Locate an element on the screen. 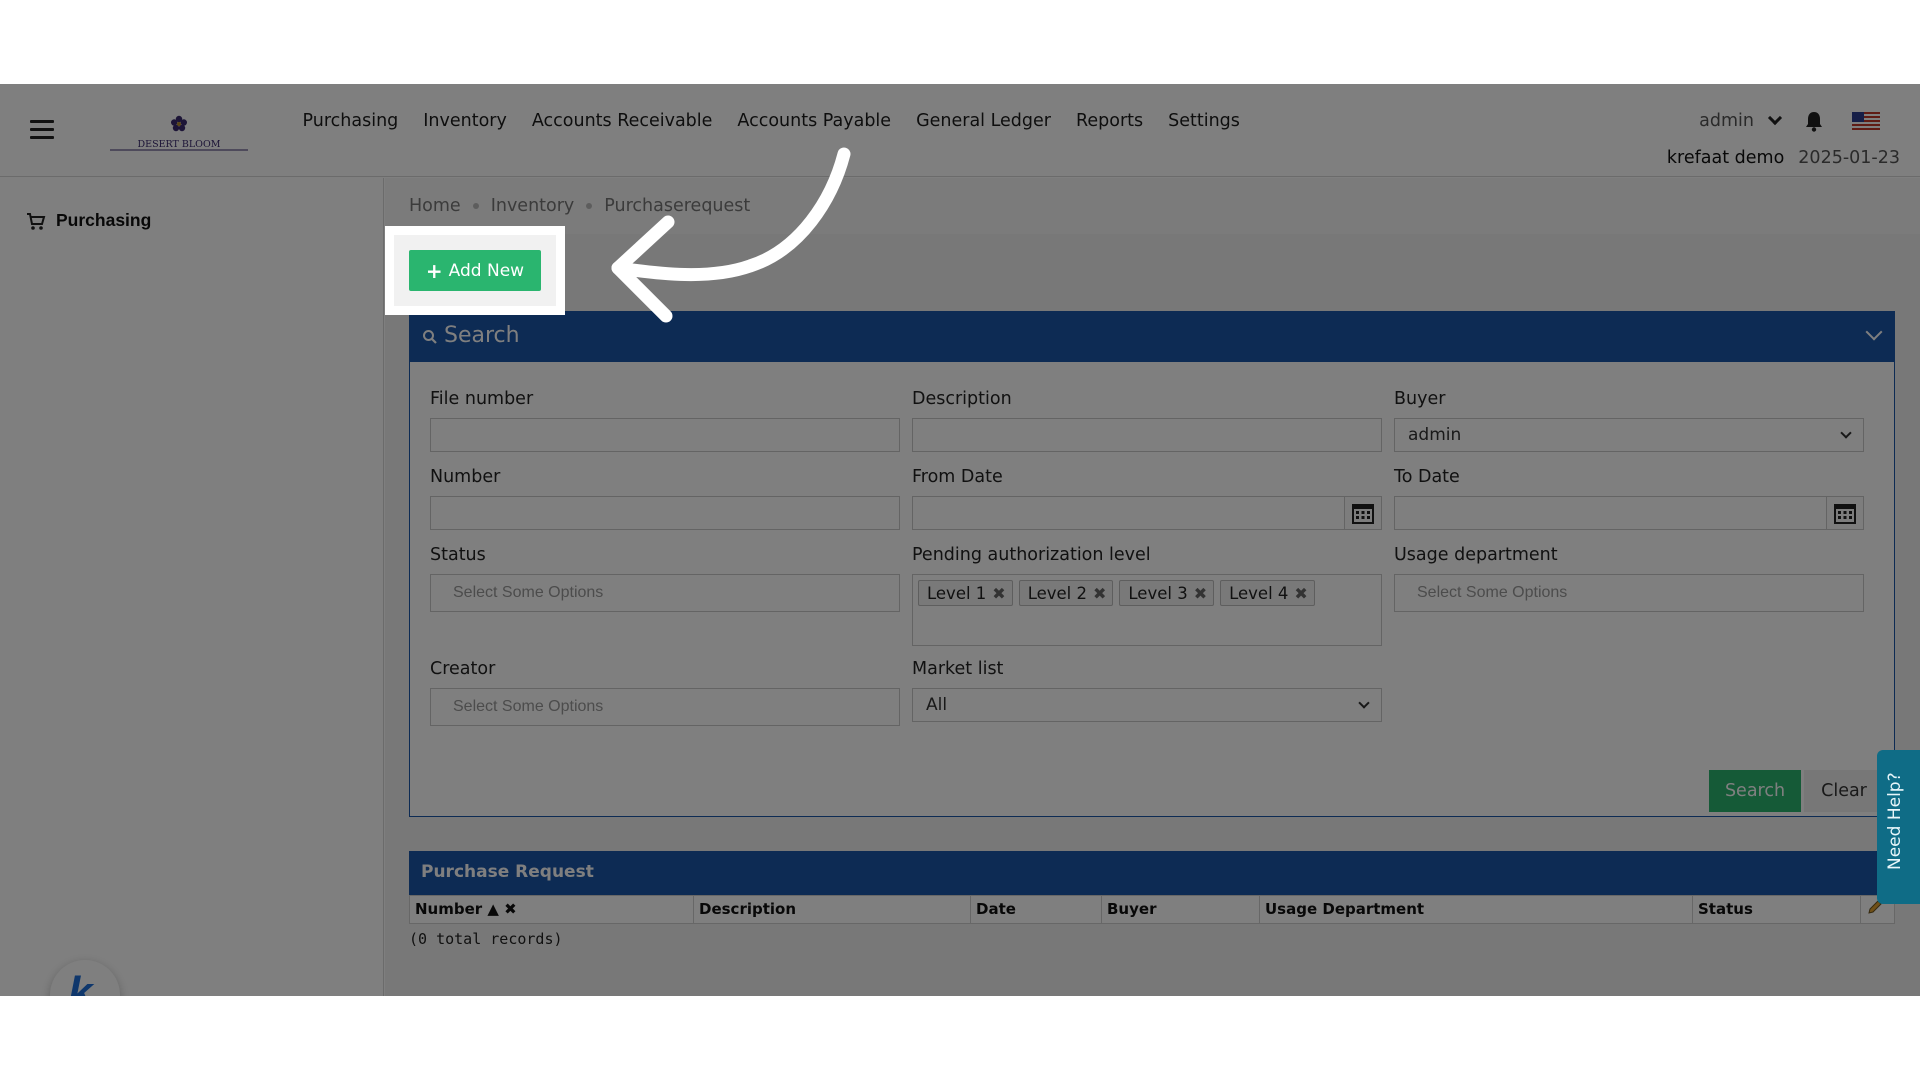 The height and width of the screenshot is (1080, 1920). to-date-group: To Date is located at coordinates (1629, 498).